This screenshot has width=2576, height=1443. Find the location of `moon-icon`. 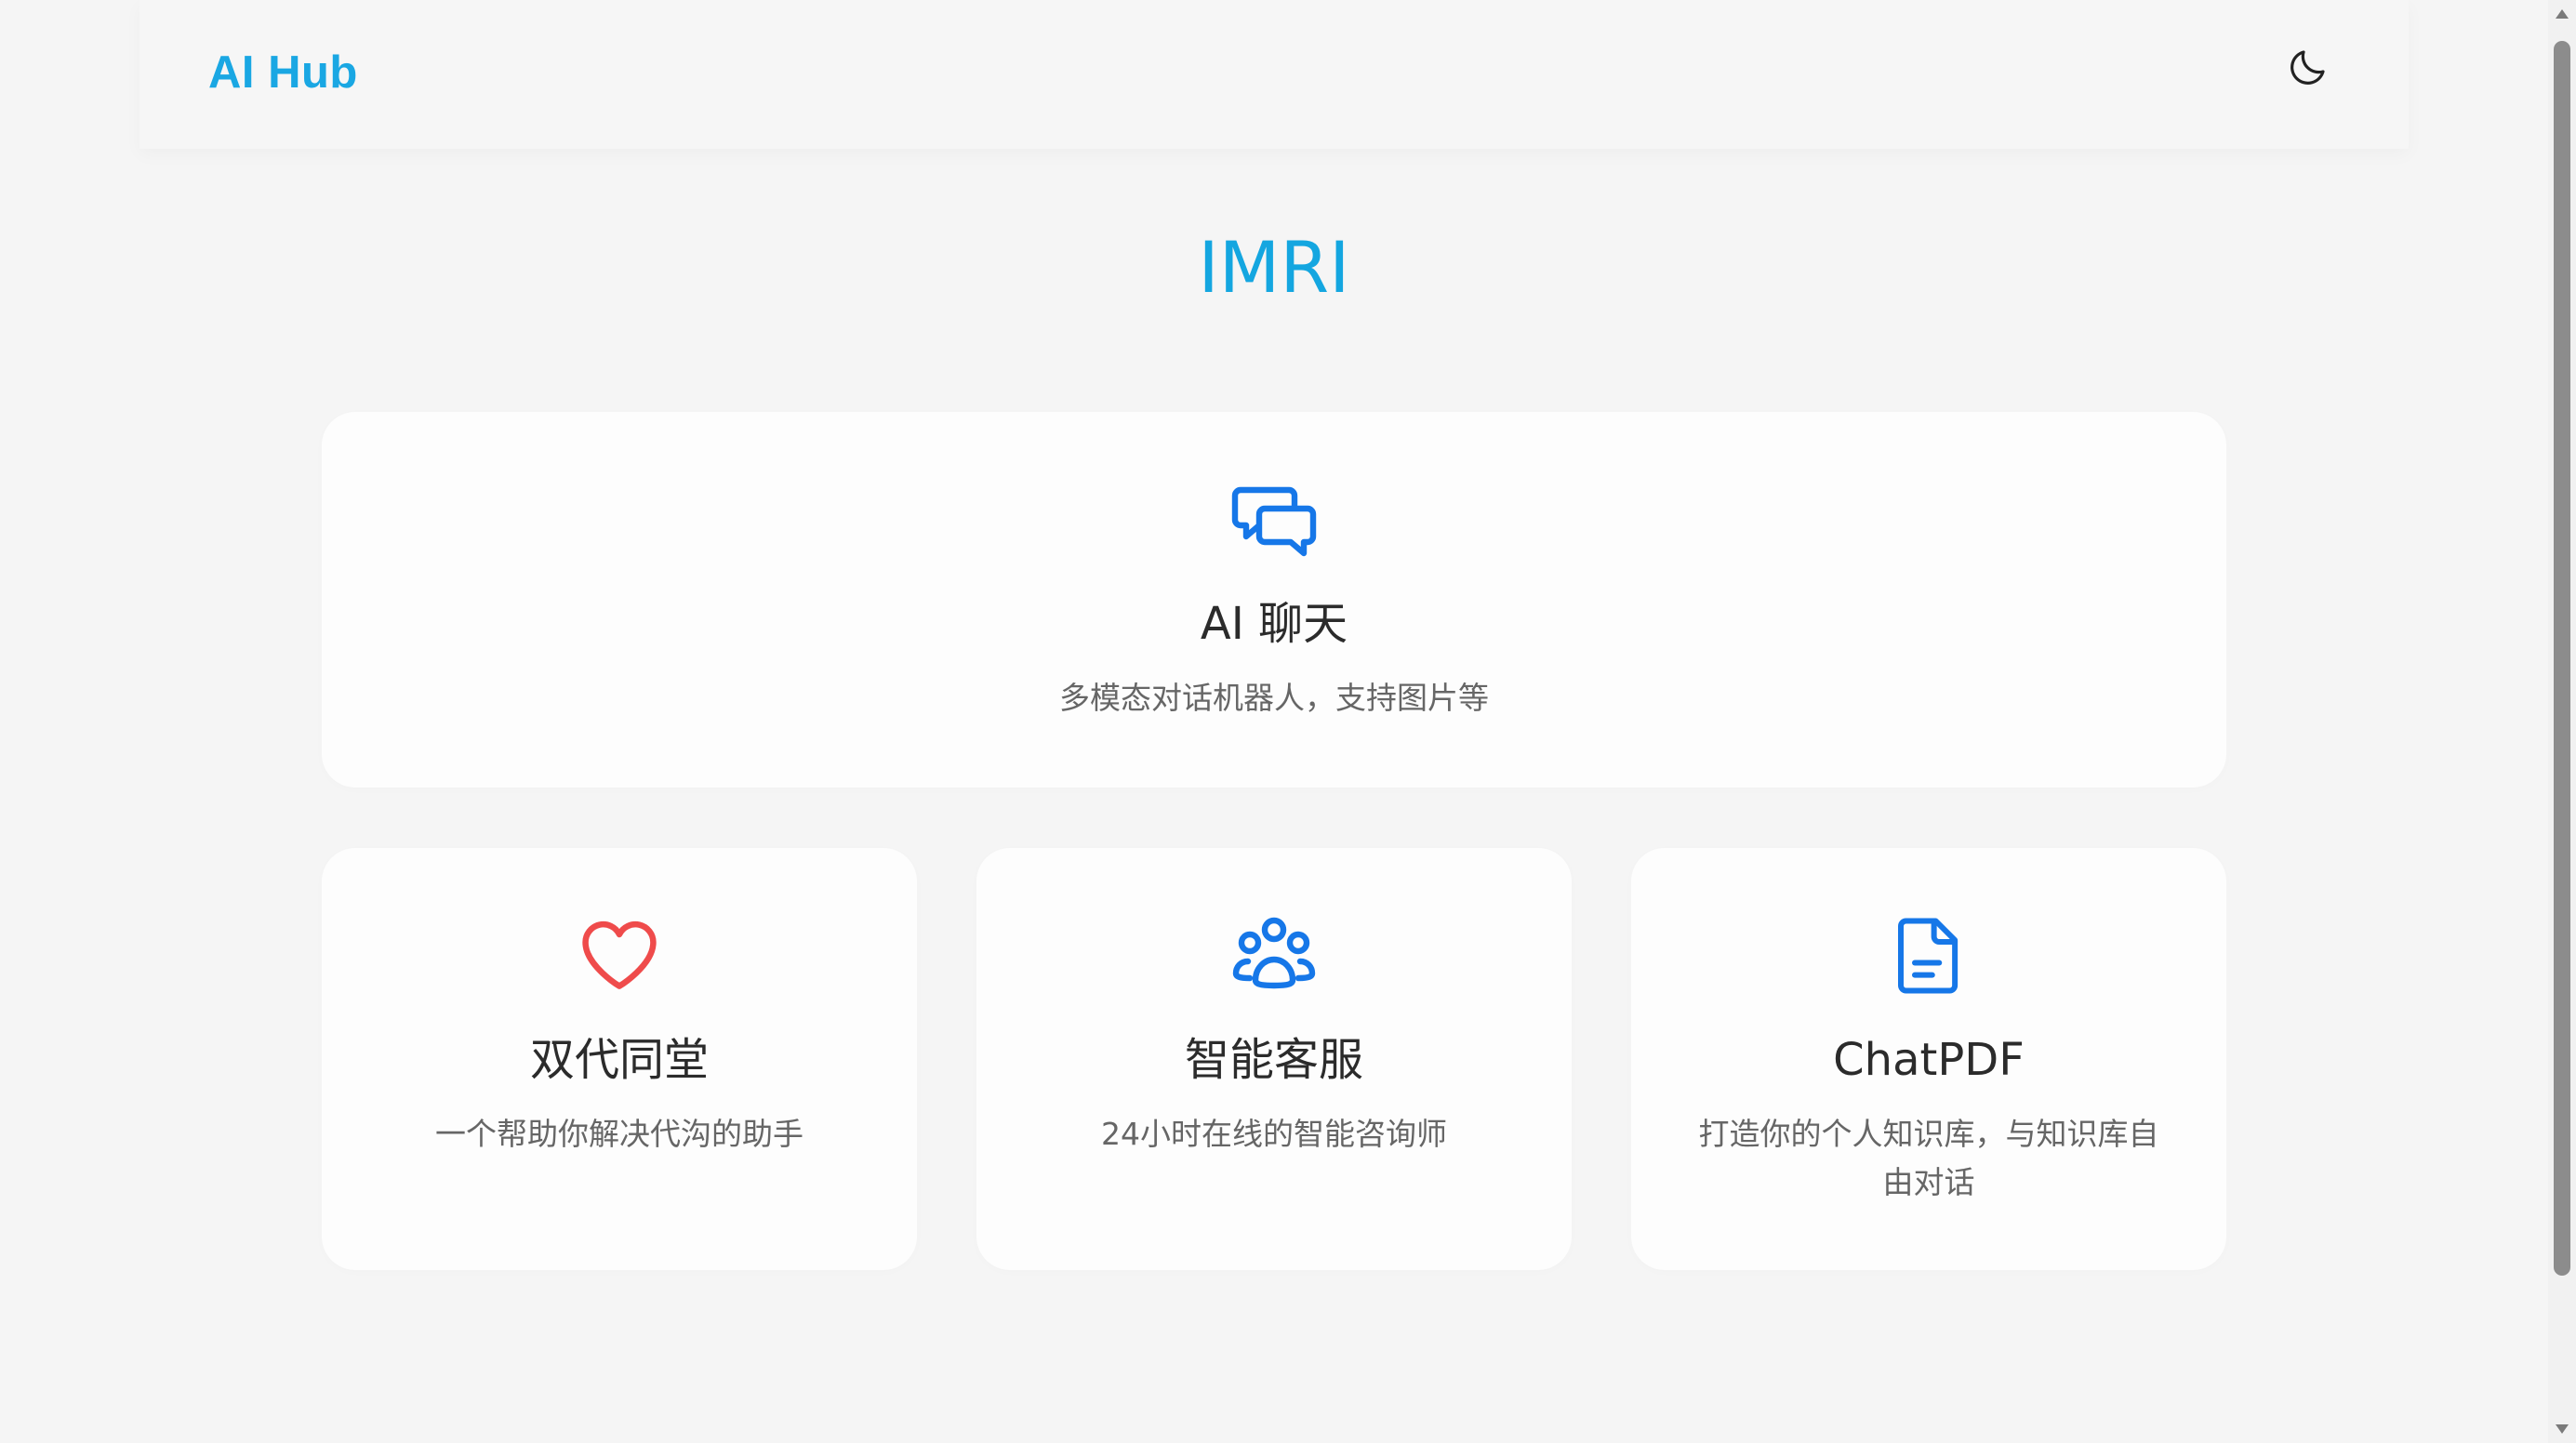

moon-icon is located at coordinates (2308, 67).